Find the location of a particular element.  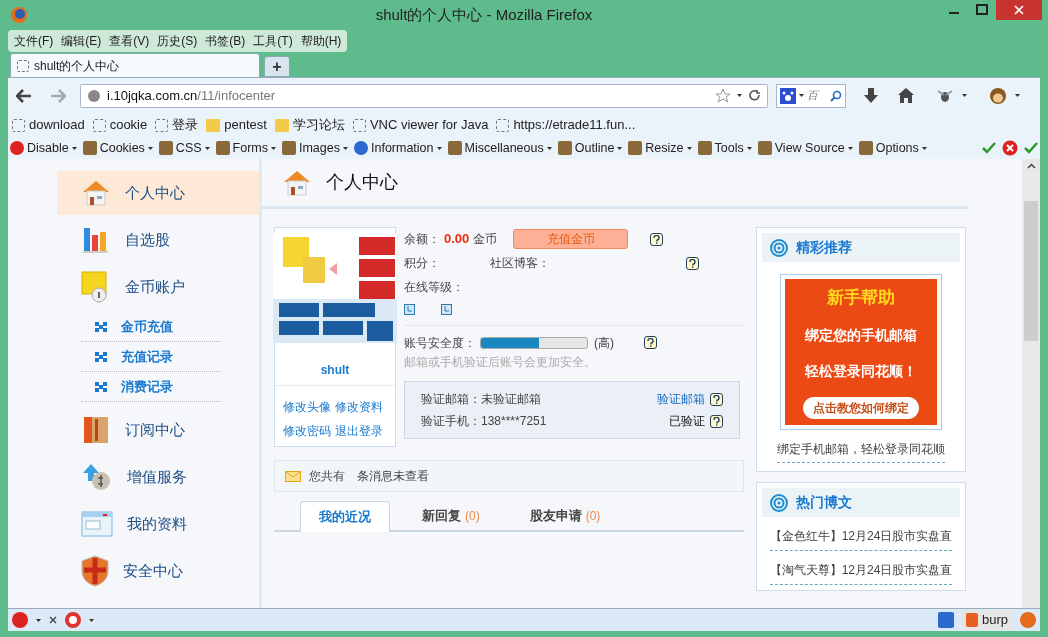

sidebar-item: 个人中心 is located at coordinates (158, 193).